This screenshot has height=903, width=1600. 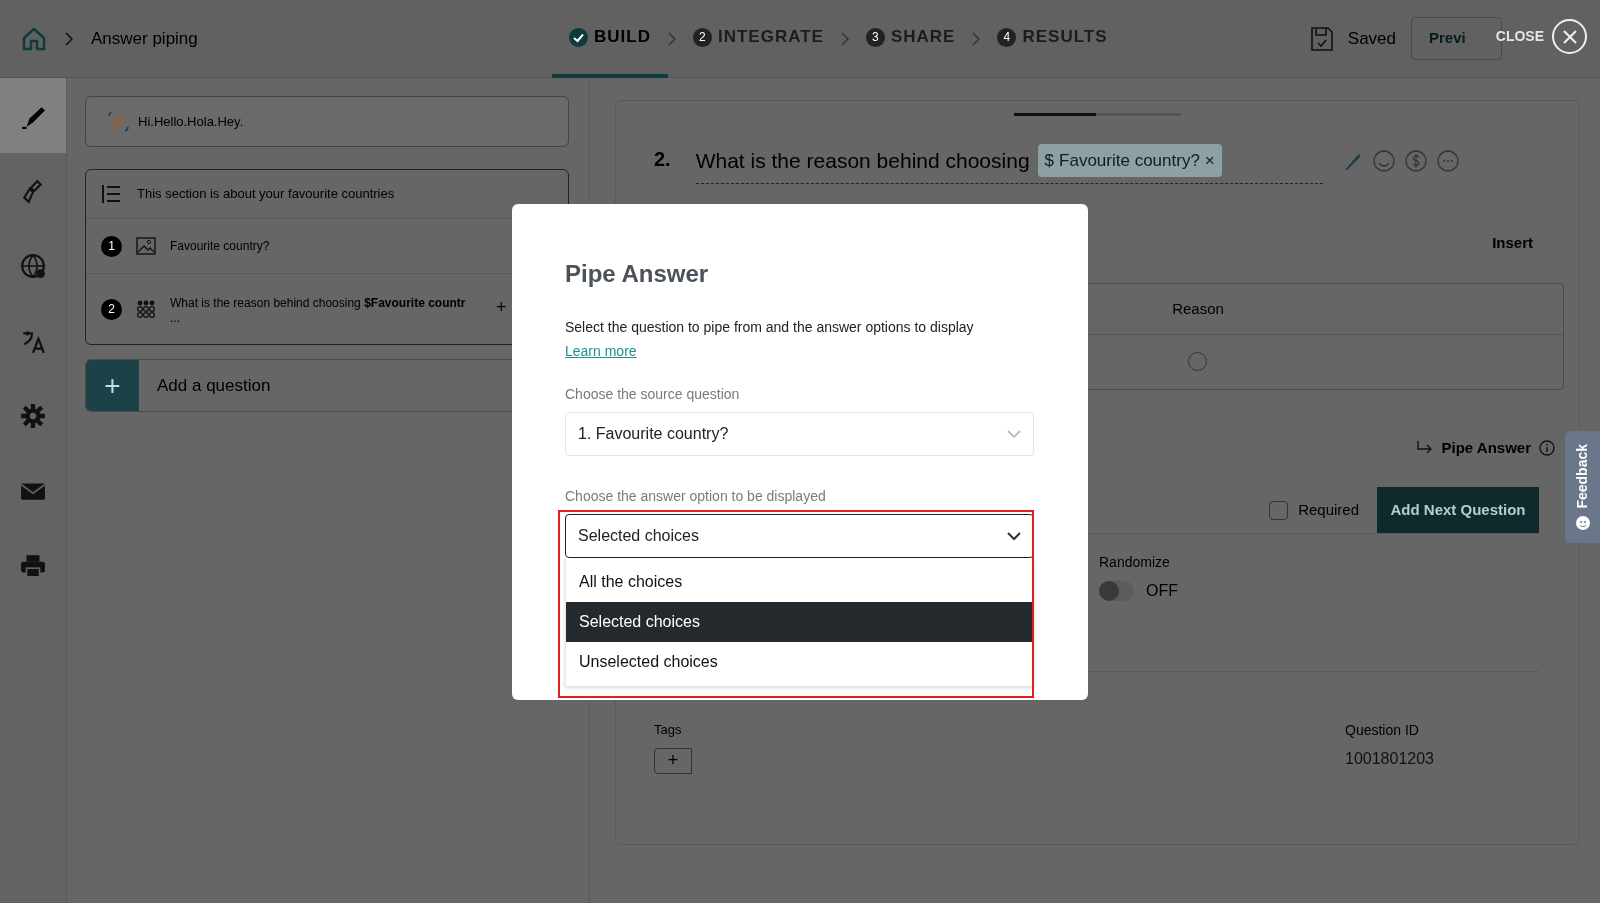 I want to click on step-number: 2, so click(x=702, y=37).